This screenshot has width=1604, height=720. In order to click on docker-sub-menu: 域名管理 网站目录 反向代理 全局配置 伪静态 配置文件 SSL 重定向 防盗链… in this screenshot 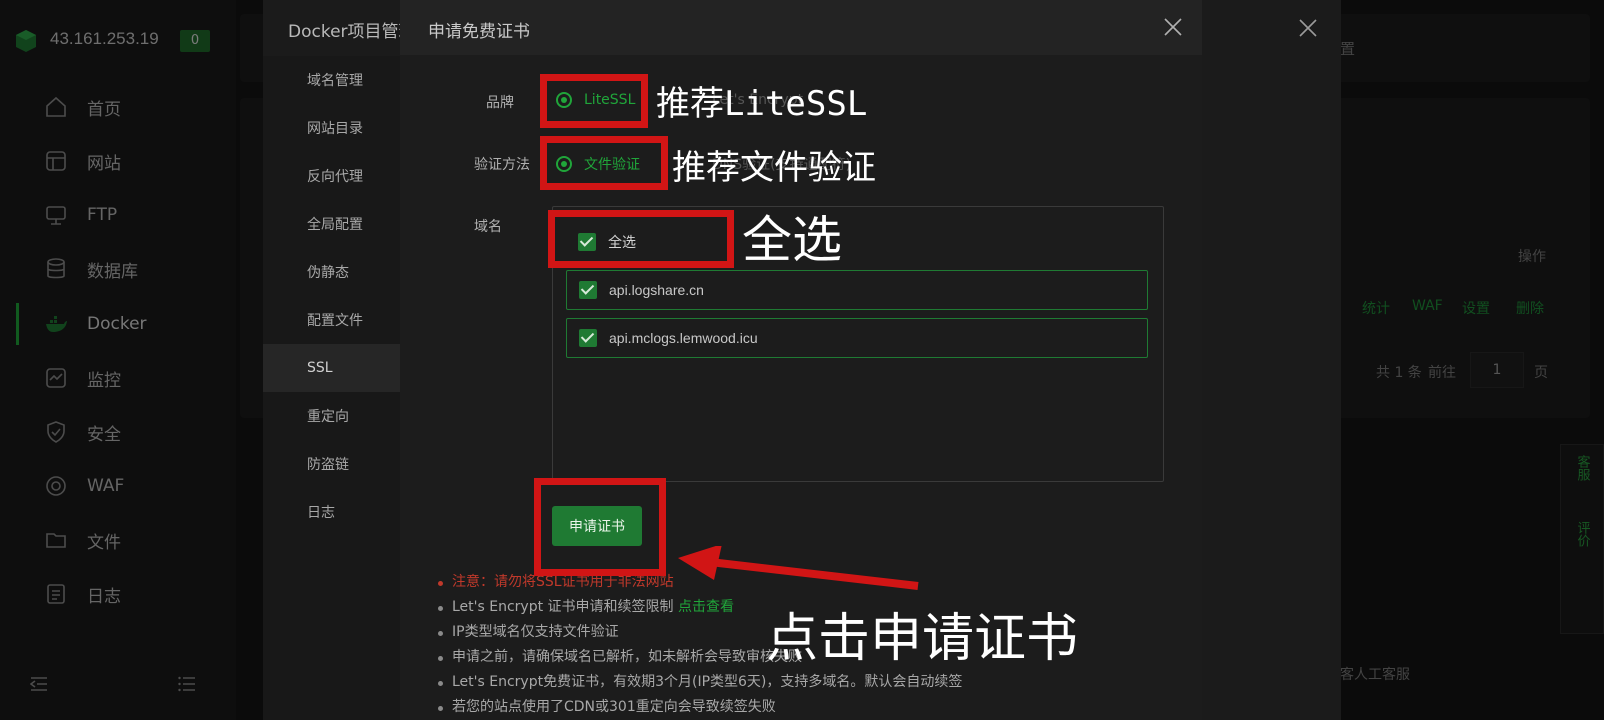, I will do `click(332, 388)`.